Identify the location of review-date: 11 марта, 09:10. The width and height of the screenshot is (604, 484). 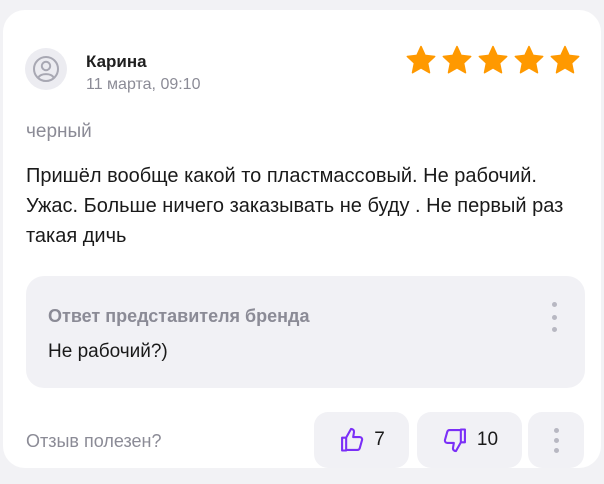
(143, 84).